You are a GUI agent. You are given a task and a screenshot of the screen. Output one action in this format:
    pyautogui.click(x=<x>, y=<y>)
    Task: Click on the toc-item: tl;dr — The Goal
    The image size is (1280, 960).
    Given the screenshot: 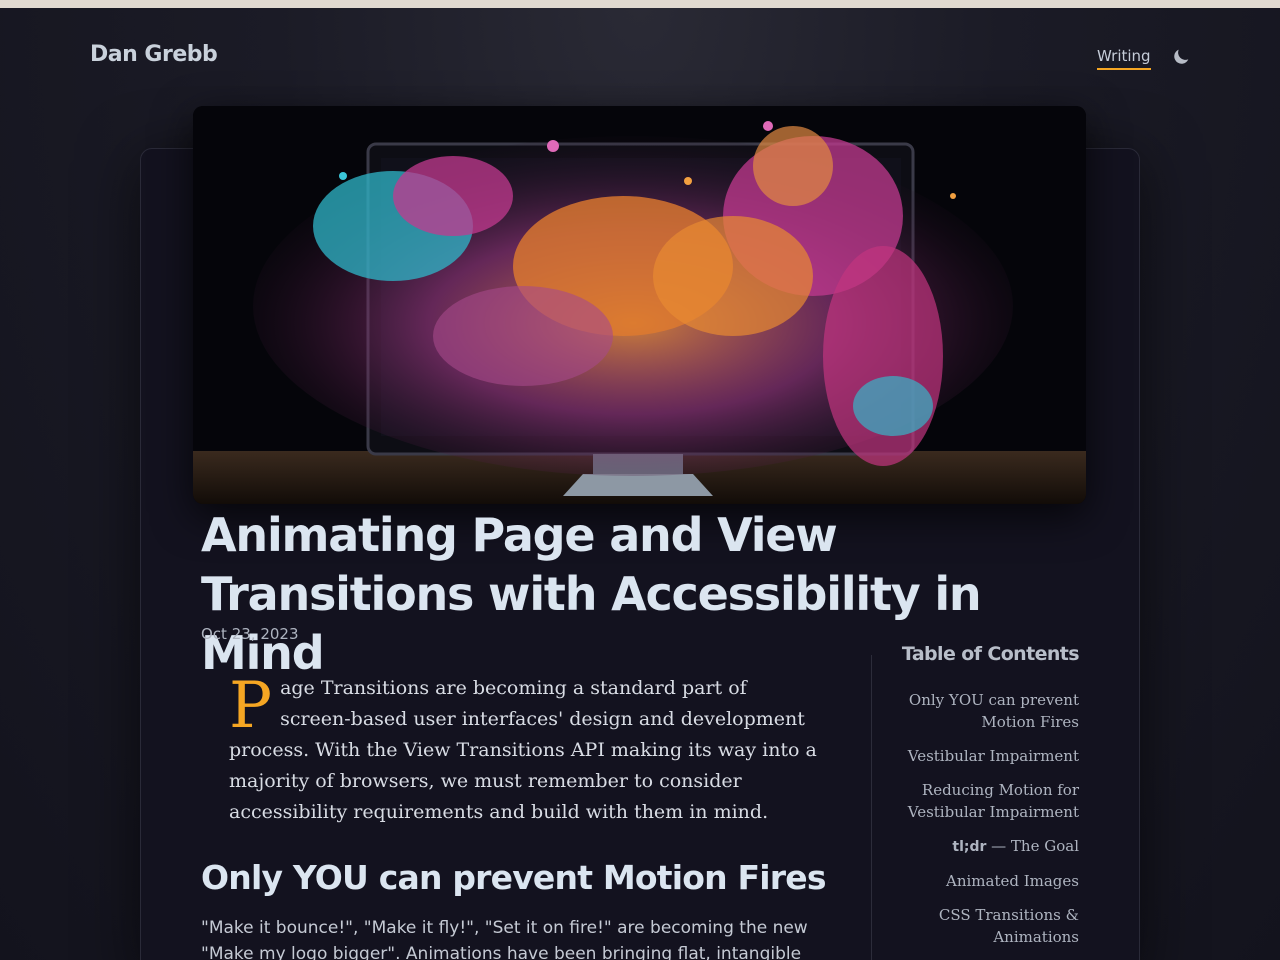 What is the action you would take?
    pyautogui.click(x=987, y=846)
    